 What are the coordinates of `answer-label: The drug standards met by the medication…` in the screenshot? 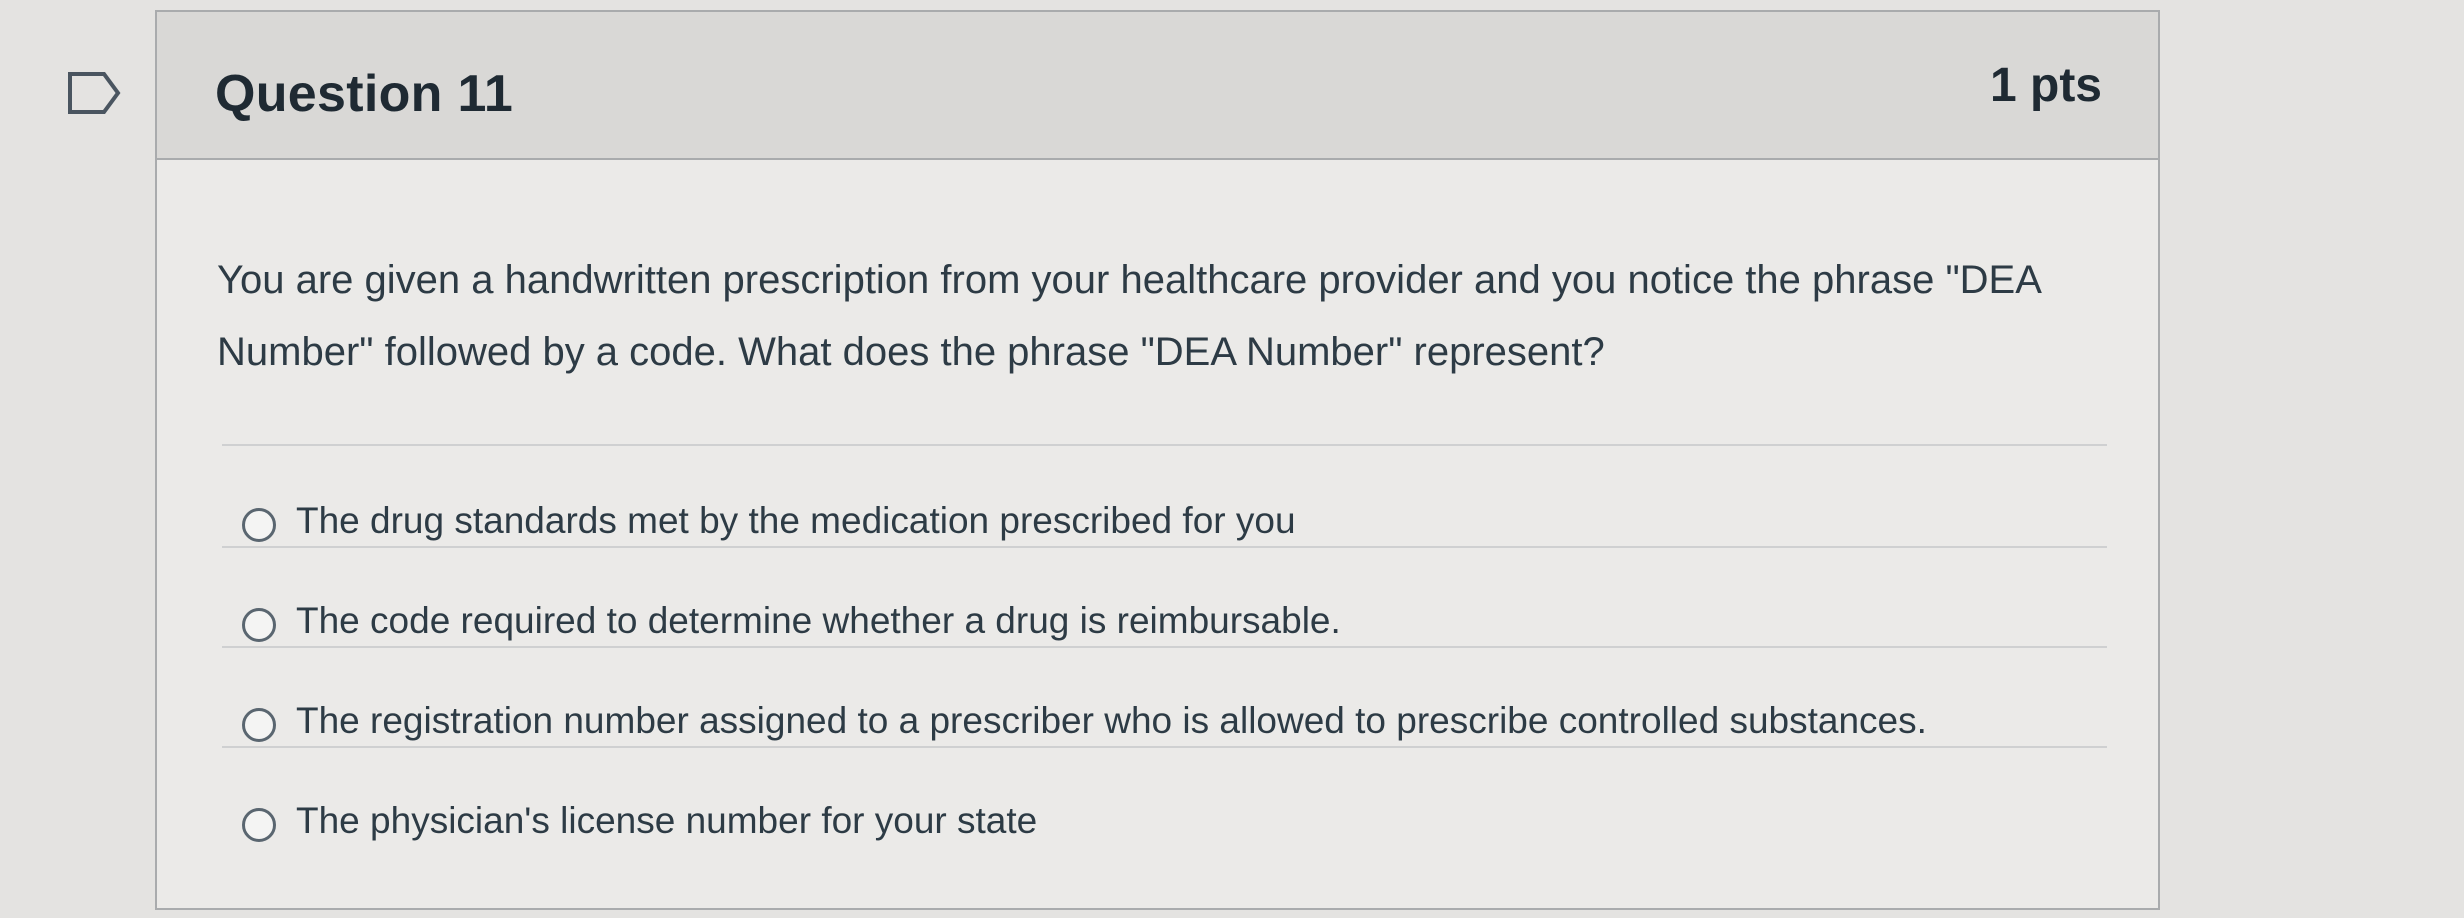 It's located at (796, 521).